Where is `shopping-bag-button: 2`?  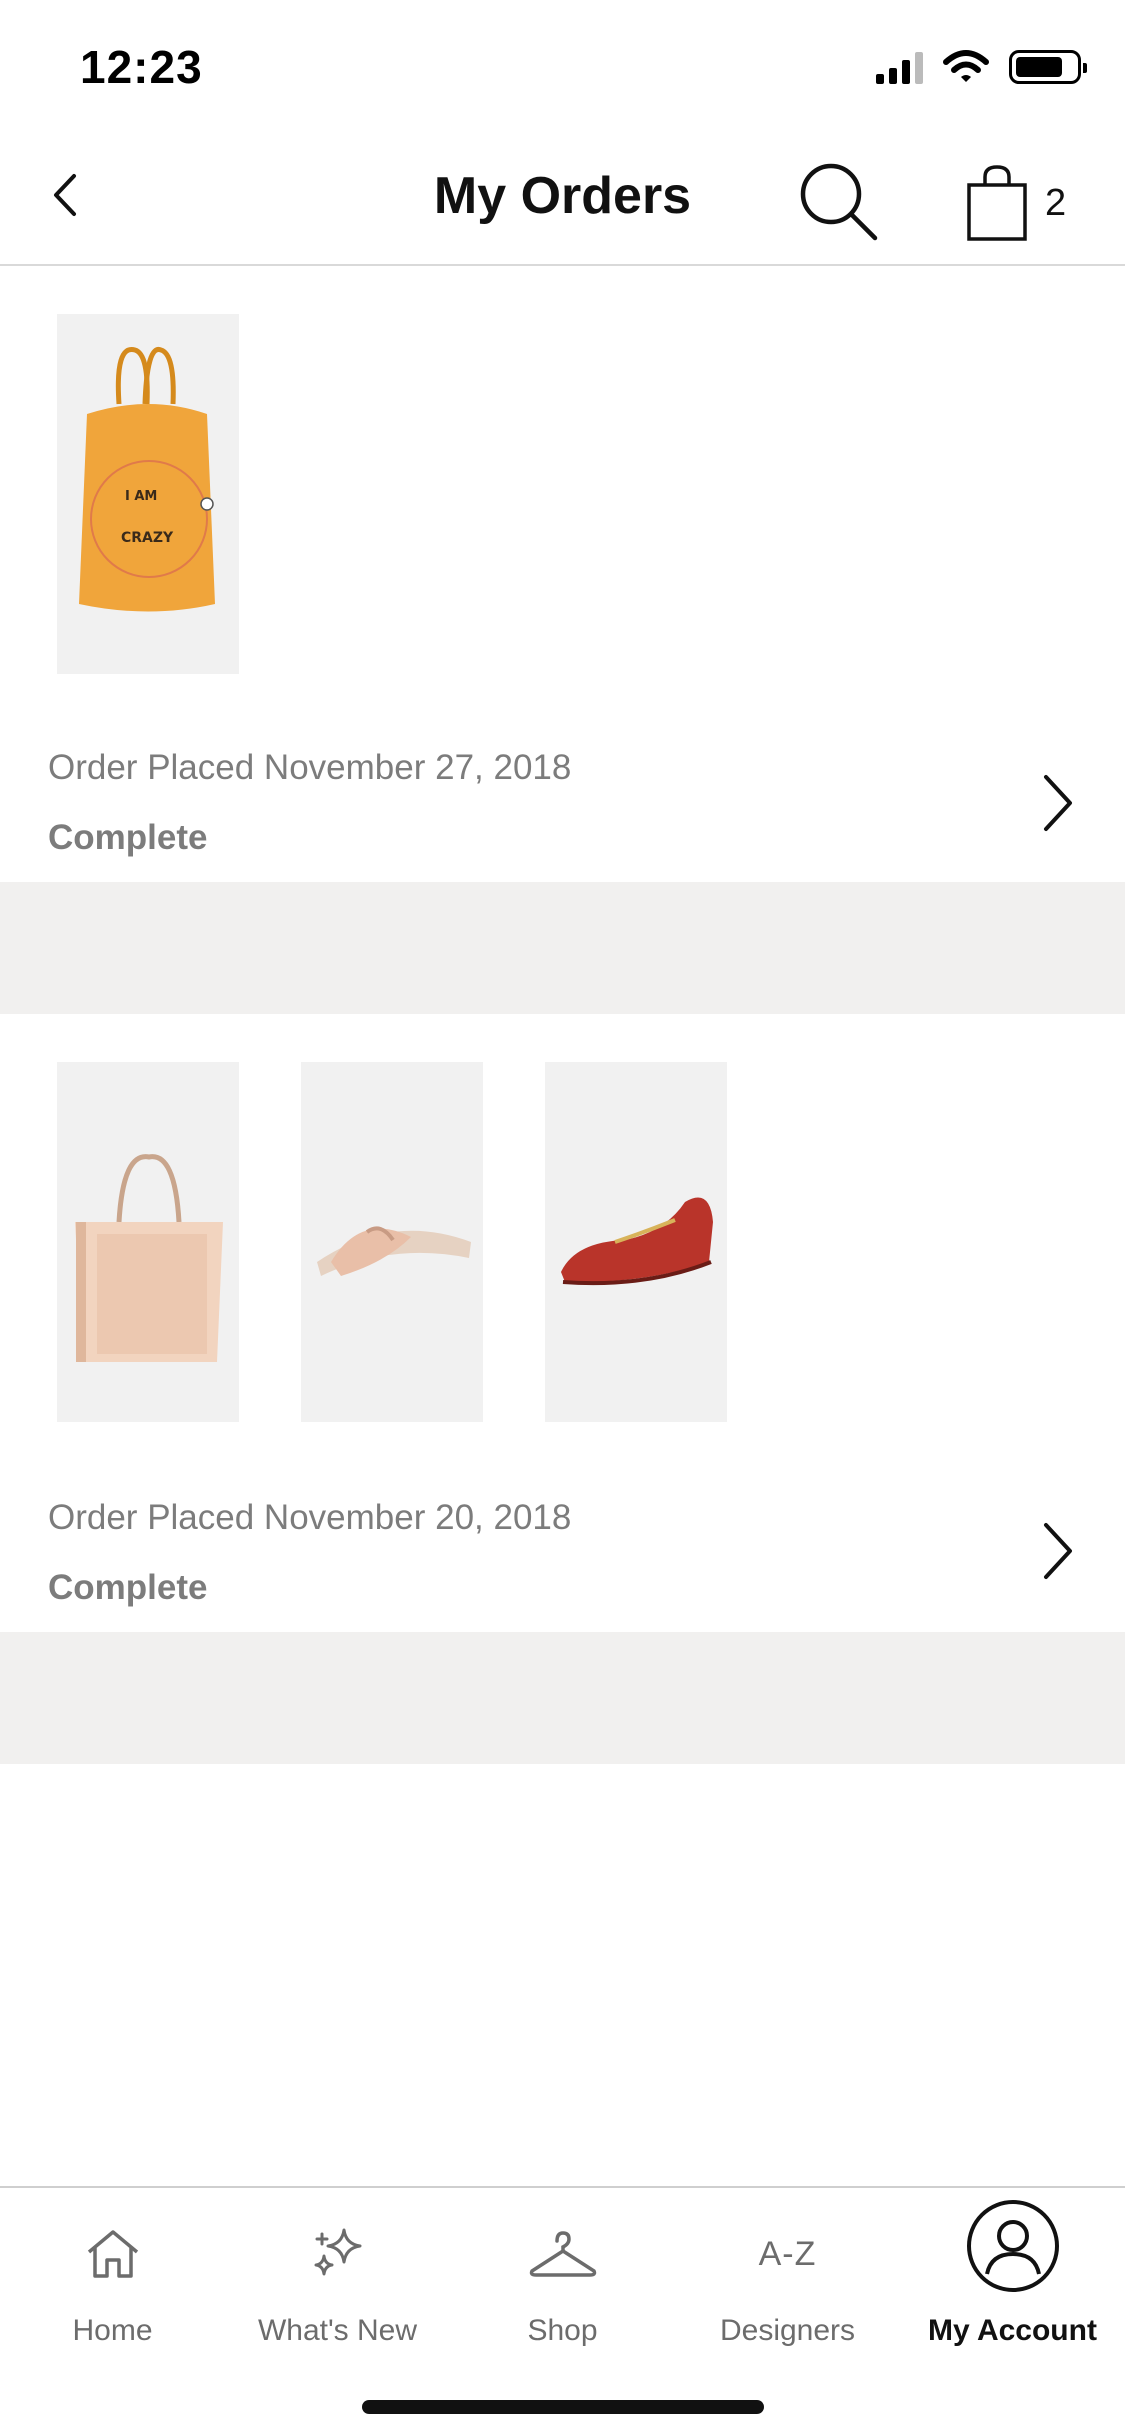 shopping-bag-button: 2 is located at coordinates (1020, 203).